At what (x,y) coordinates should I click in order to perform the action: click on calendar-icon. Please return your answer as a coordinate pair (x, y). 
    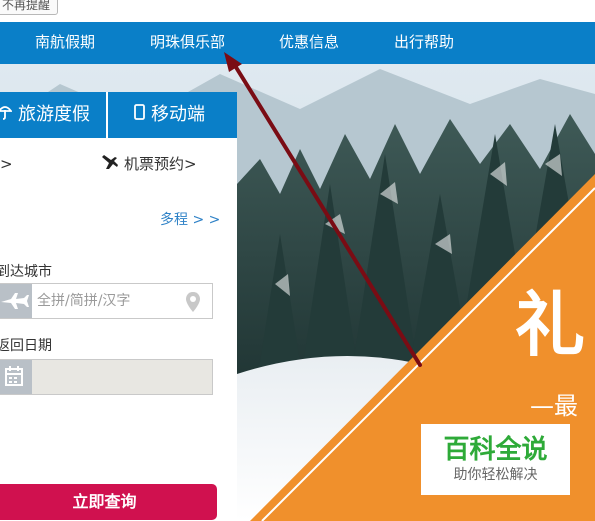
    Looking at the image, I should click on (16, 377).